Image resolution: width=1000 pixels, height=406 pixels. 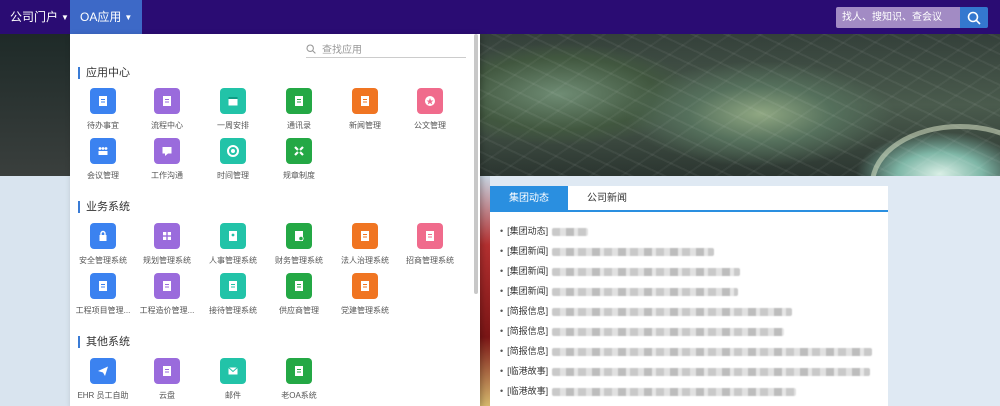 I want to click on app-label: 工作沟通, so click(x=167, y=175).